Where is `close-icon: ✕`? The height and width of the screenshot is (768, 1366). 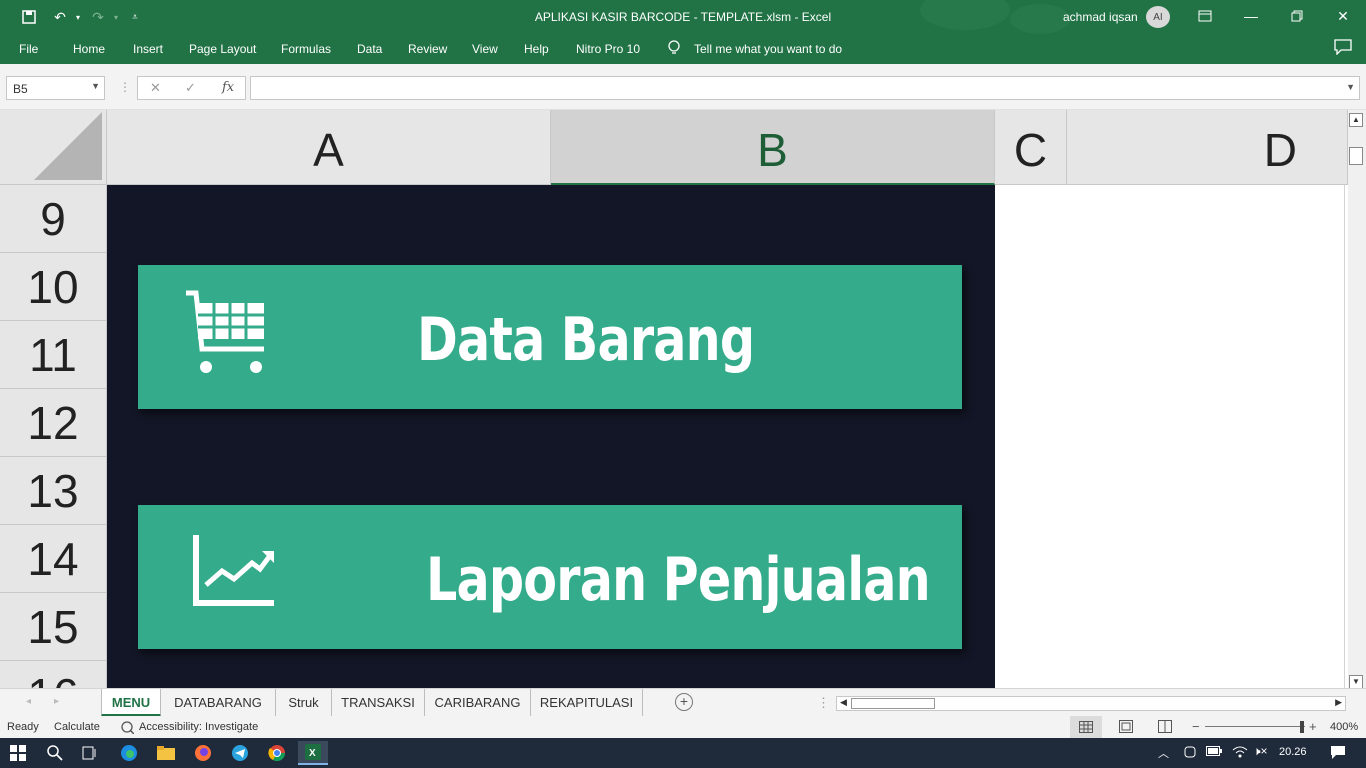
close-icon: ✕ is located at coordinates (1343, 16).